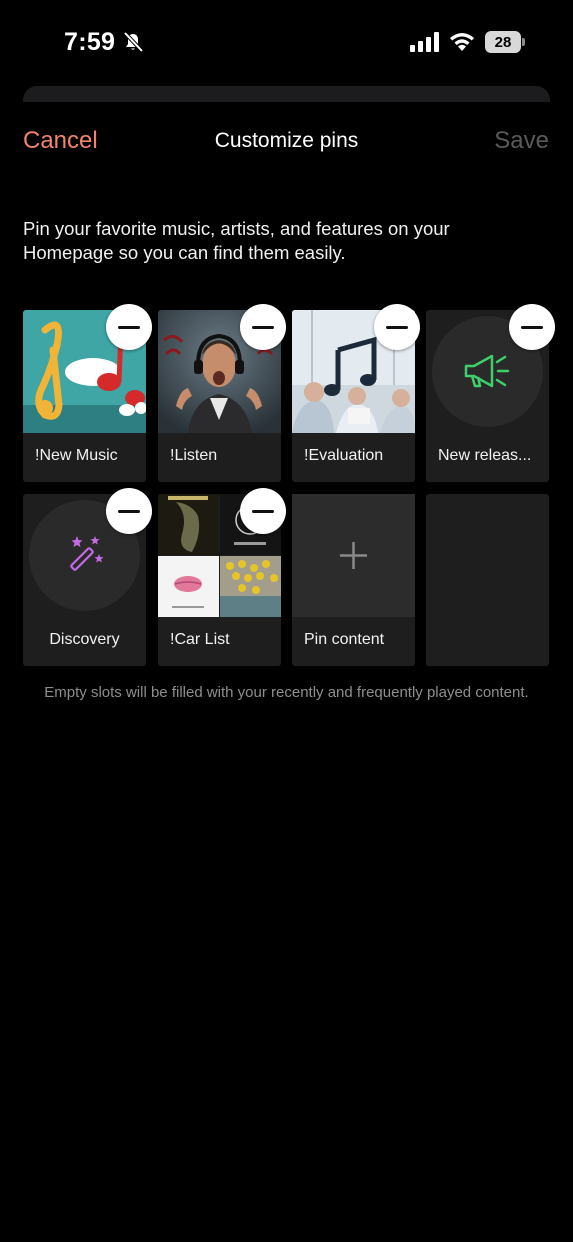  Describe the element at coordinates (487, 371) in the screenshot. I see `megaphone-icon` at that location.